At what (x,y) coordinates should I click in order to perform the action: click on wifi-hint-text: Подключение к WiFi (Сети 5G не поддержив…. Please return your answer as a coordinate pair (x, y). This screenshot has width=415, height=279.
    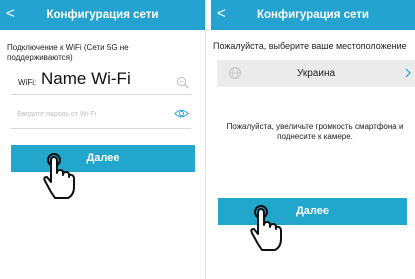
    Looking at the image, I should click on (68, 52).